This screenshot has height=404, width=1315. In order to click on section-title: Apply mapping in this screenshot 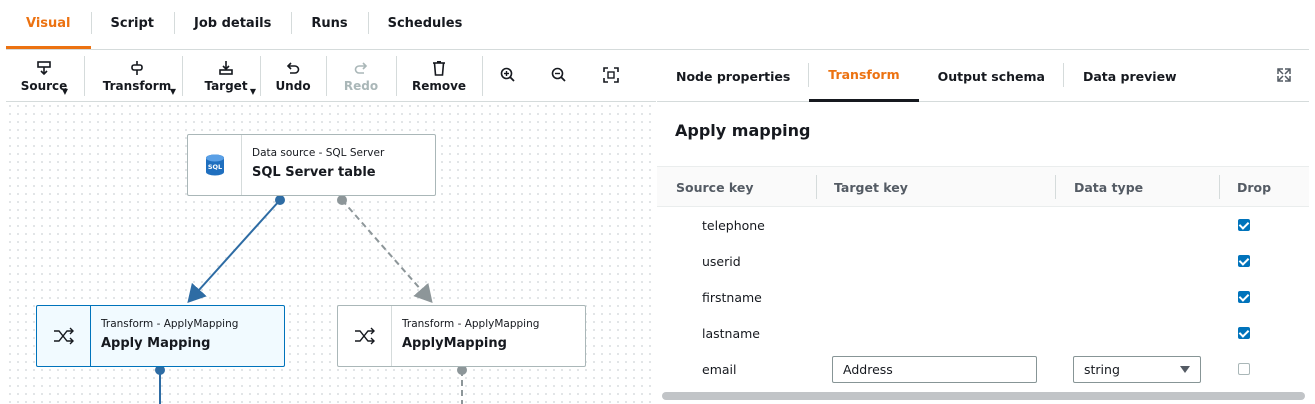, I will do `click(743, 130)`.